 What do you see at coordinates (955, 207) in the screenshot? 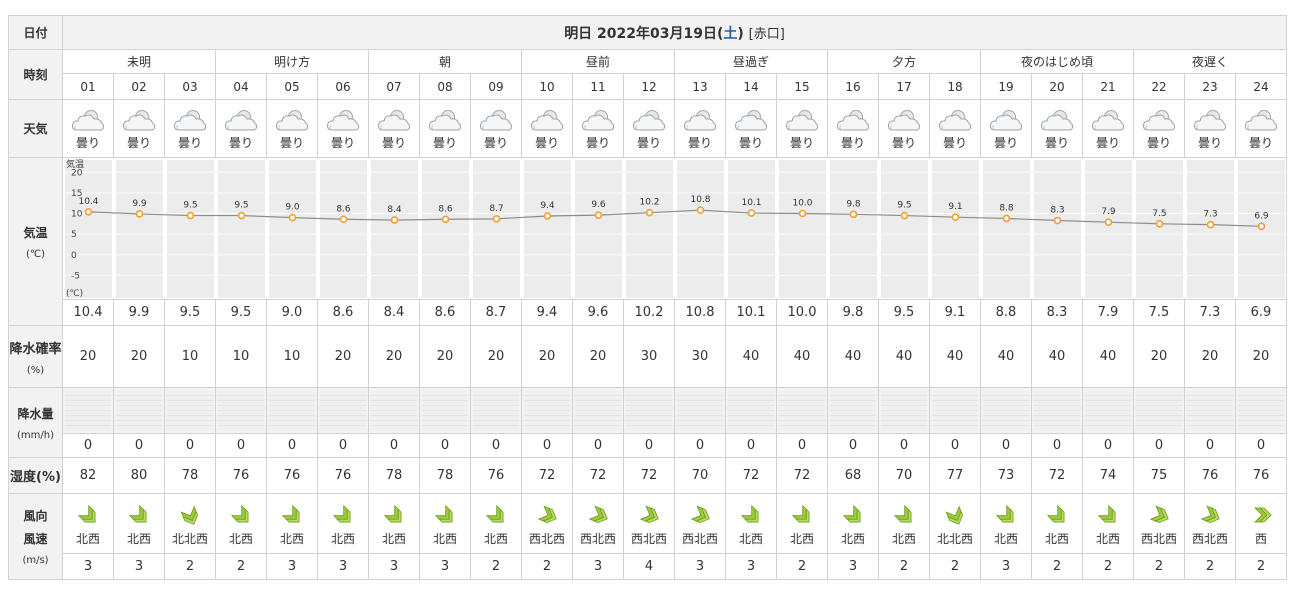
I see `temperature-point-label: 9.1` at bounding box center [955, 207].